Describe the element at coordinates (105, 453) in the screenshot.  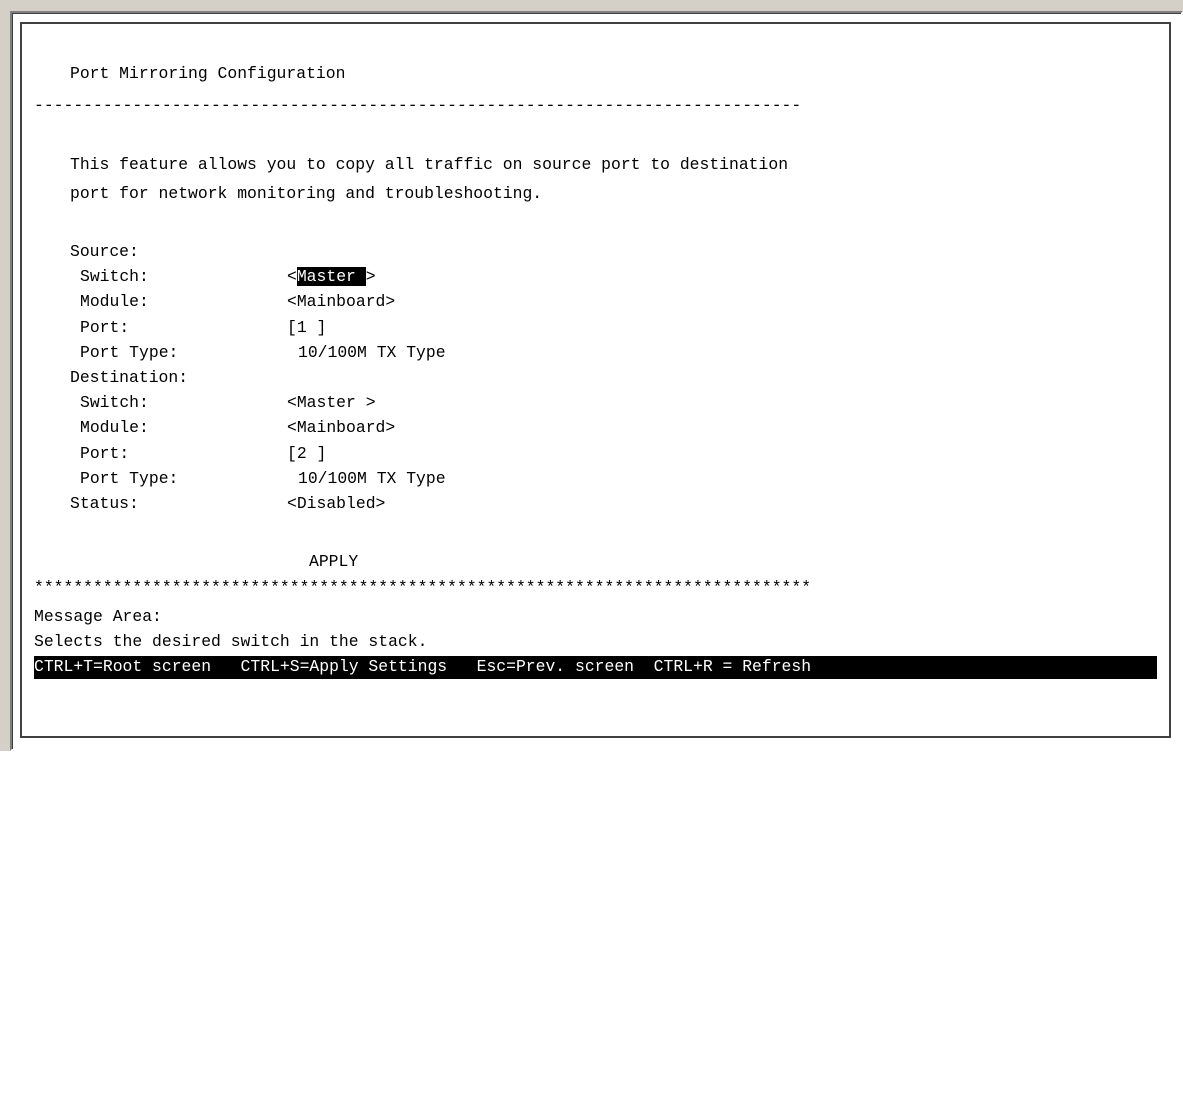
I see `destination-port-label: Port:` at that location.